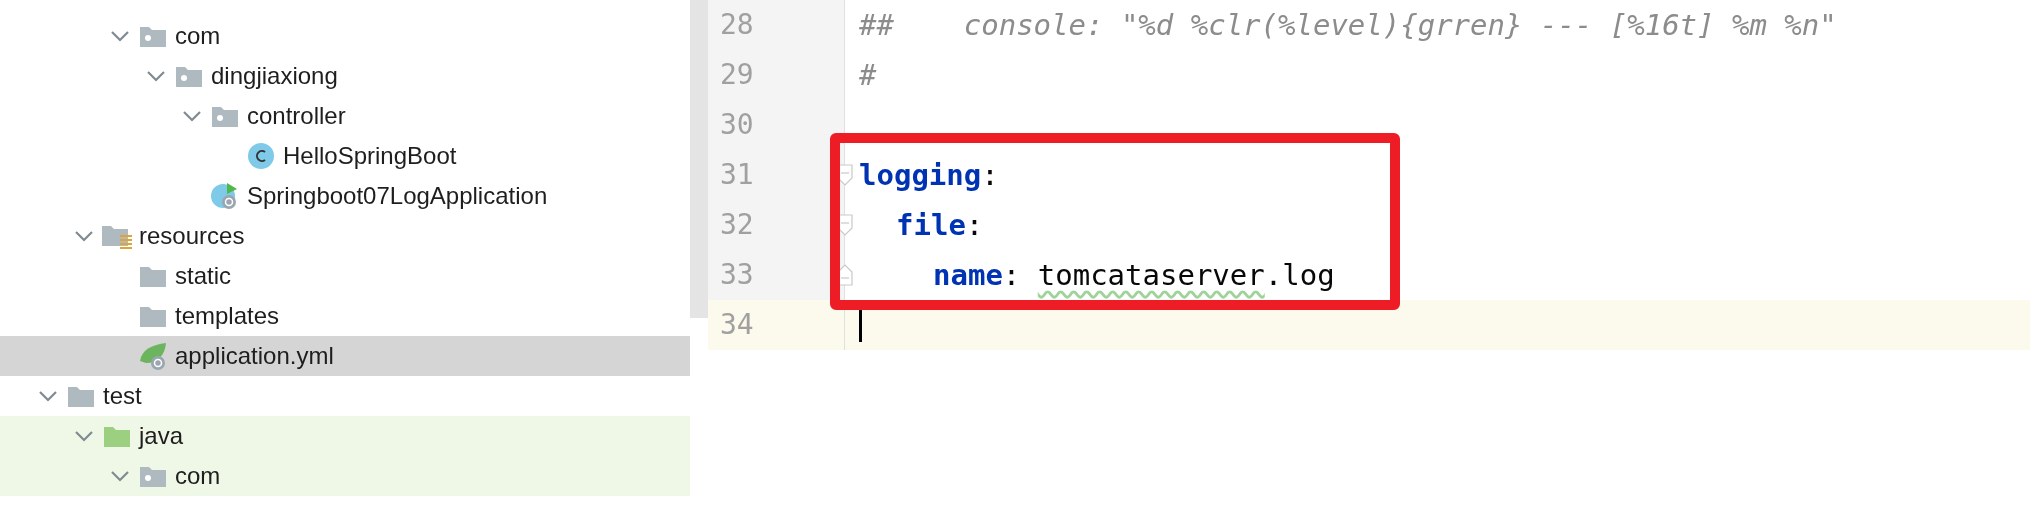 Image resolution: width=2030 pixels, height=513 pixels. What do you see at coordinates (1348, 25) in the screenshot?
I see `code-line: ## console: "%d %clr(%level){grren} --- [%16t] %m %n"` at bounding box center [1348, 25].